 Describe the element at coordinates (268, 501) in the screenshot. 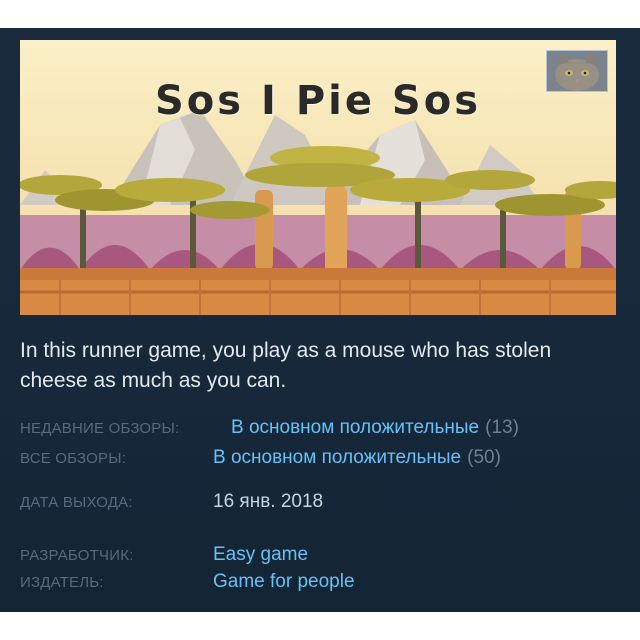

I see `release-date-value: 16 янв. 2018` at that location.